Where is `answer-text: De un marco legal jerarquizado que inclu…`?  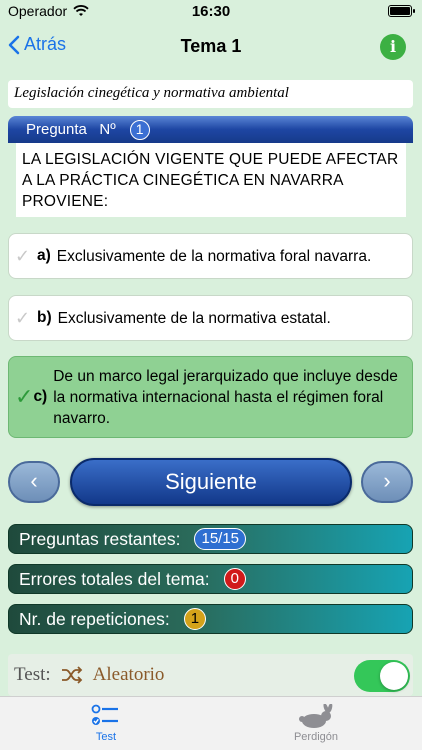
answer-text: De un marco legal jerarquizado que inclu… is located at coordinates (225, 397).